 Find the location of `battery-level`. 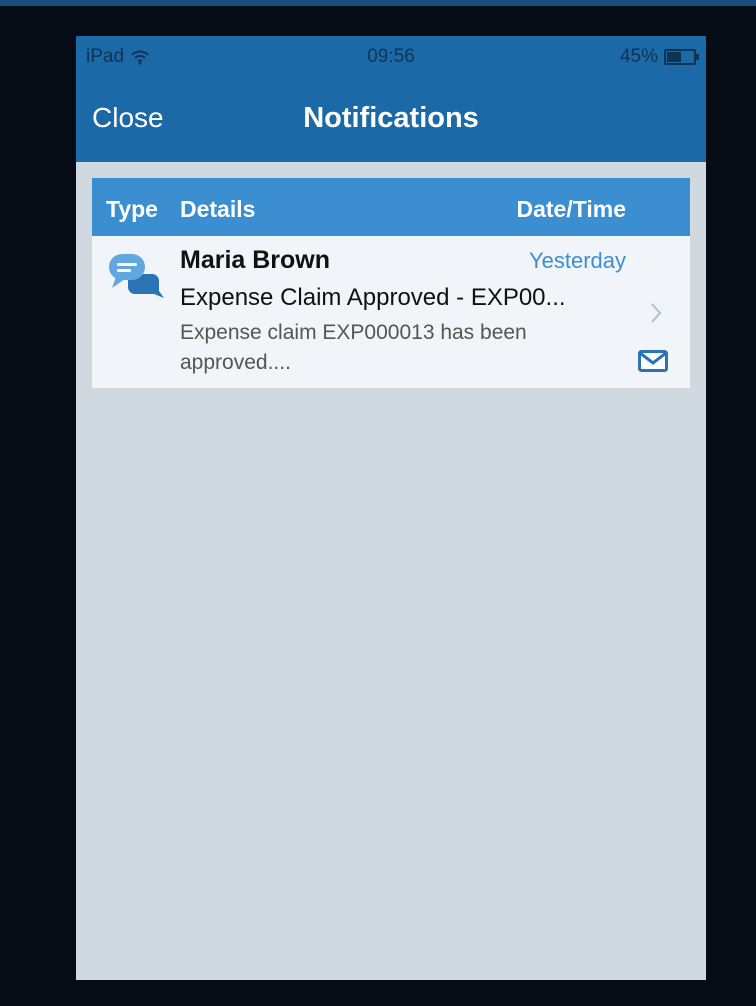

battery-level is located at coordinates (674, 57).